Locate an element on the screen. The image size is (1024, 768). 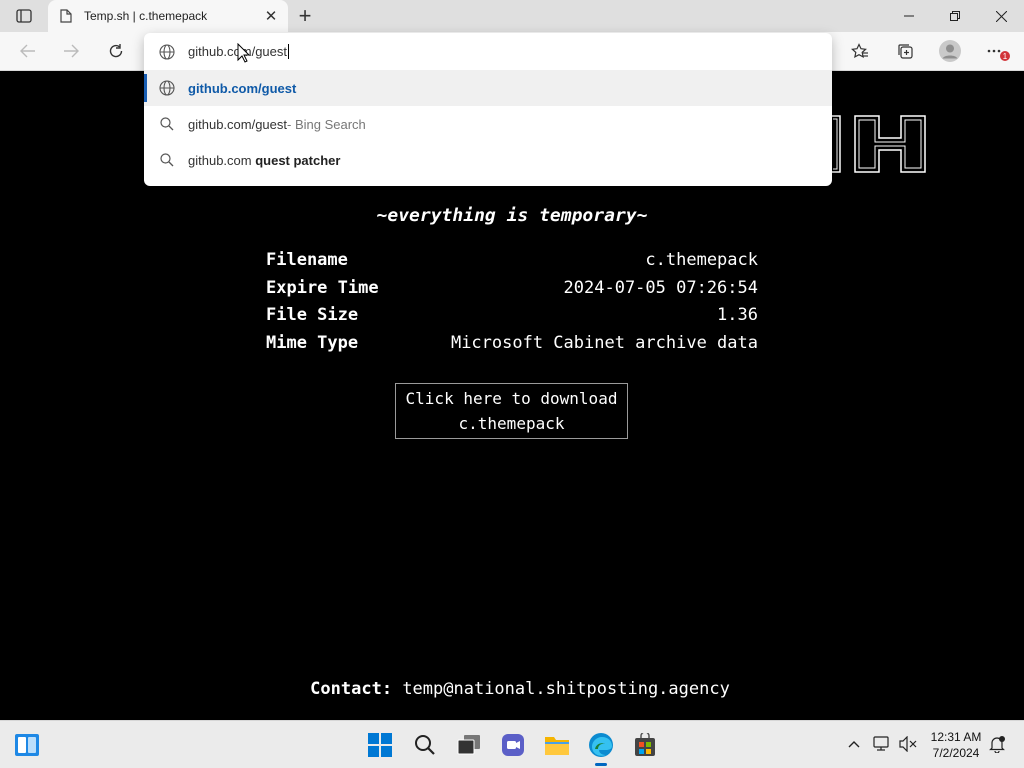
suggestion-search: github.com quest patcher is located at coordinates (488, 160).